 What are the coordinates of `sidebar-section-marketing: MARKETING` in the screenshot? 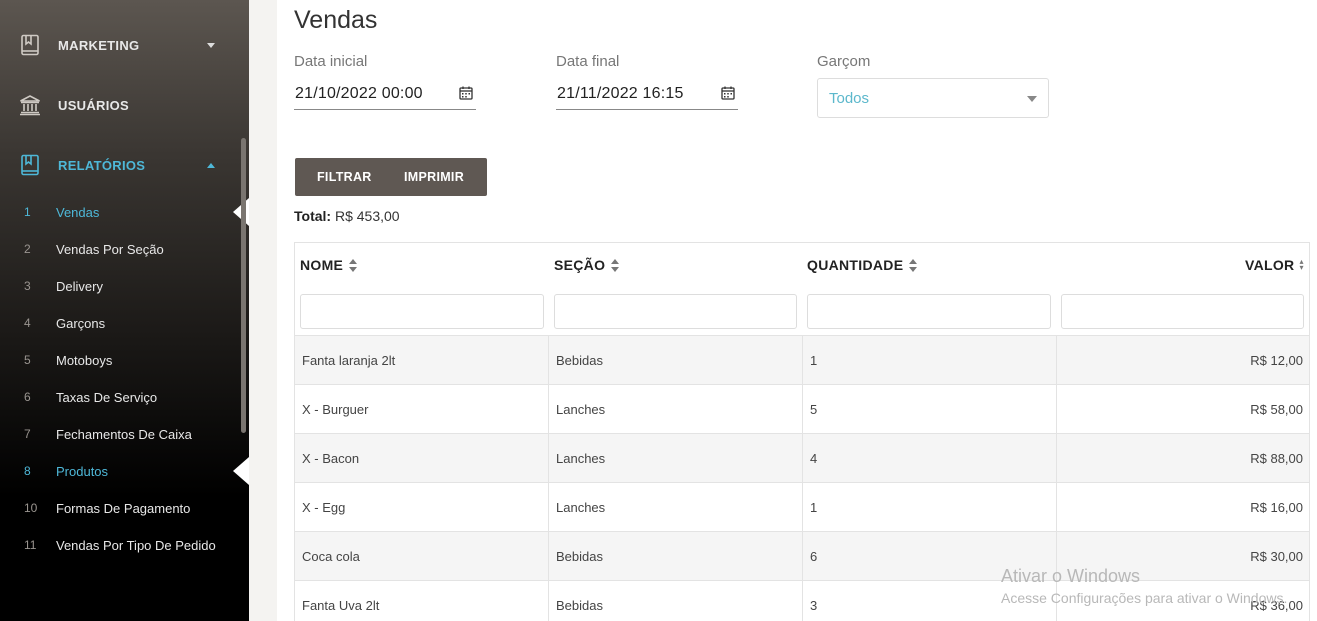 It's located at (124, 45).